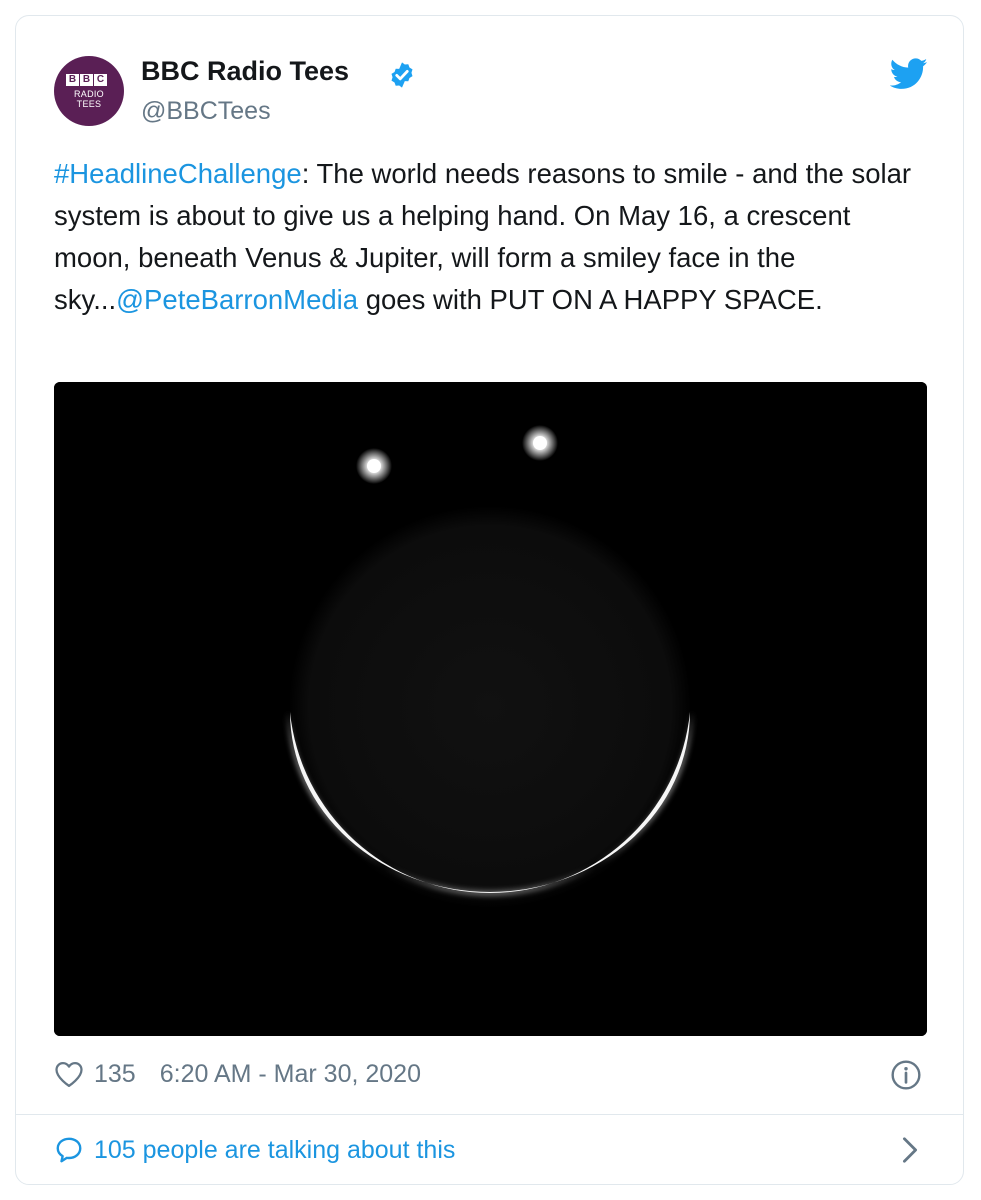  What do you see at coordinates (906, 1075) in the screenshot?
I see `info-icon` at bounding box center [906, 1075].